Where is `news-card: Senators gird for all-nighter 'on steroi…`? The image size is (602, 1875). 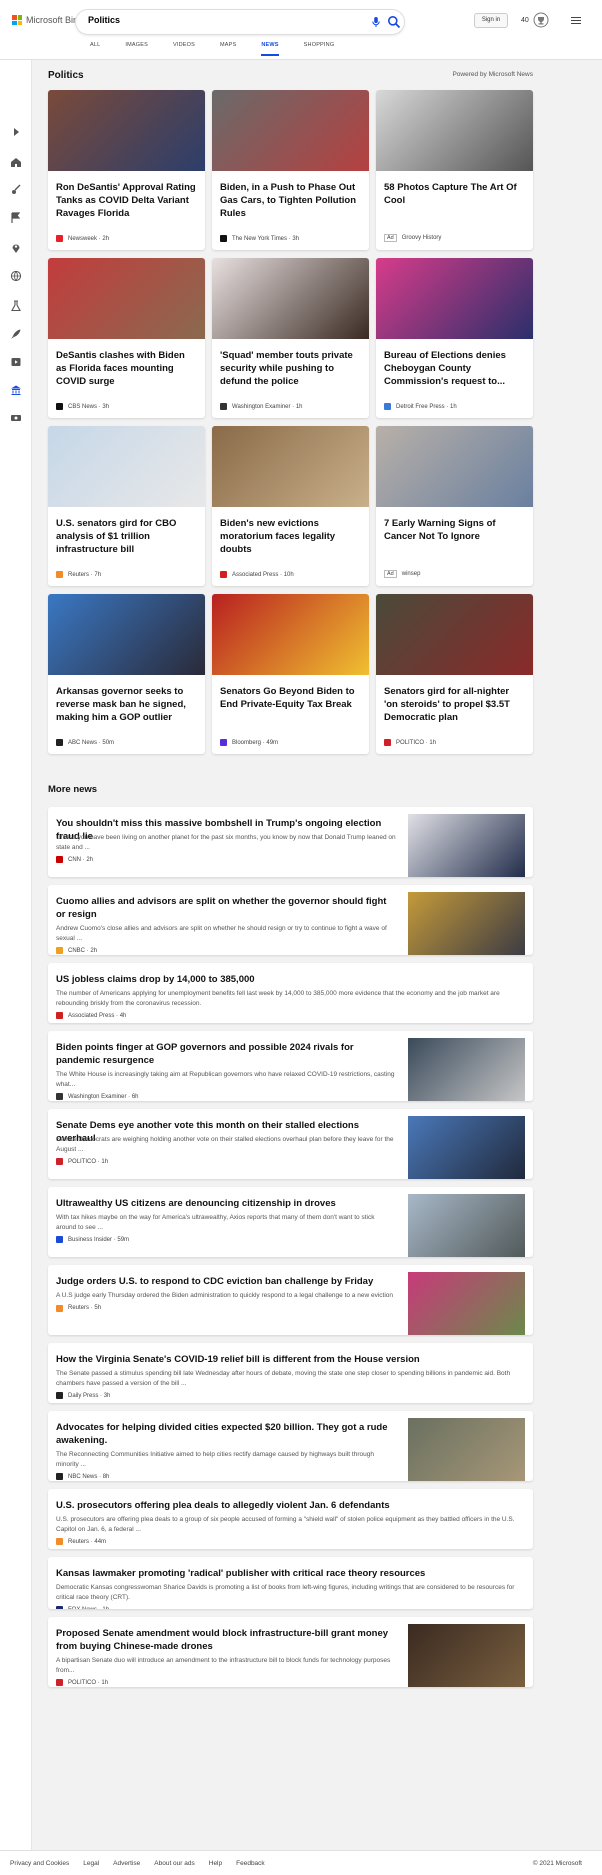
news-card: Senators gird for all-nighter 'on steroi… is located at coordinates (454, 674).